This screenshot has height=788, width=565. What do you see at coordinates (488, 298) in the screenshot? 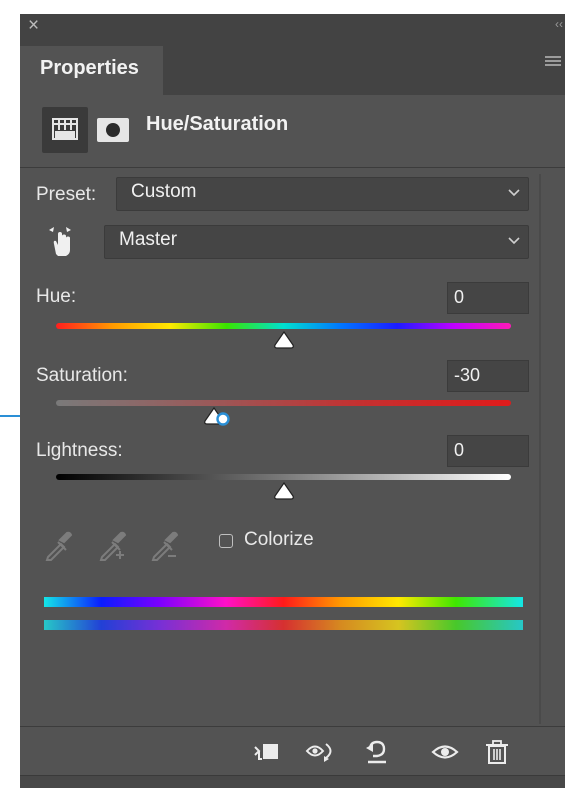
I see `hue-input: 0` at bounding box center [488, 298].